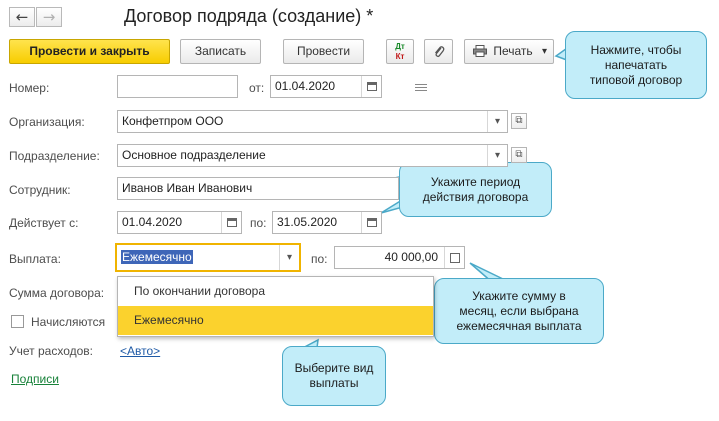  I want to click on comment-icon, so click(421, 87).